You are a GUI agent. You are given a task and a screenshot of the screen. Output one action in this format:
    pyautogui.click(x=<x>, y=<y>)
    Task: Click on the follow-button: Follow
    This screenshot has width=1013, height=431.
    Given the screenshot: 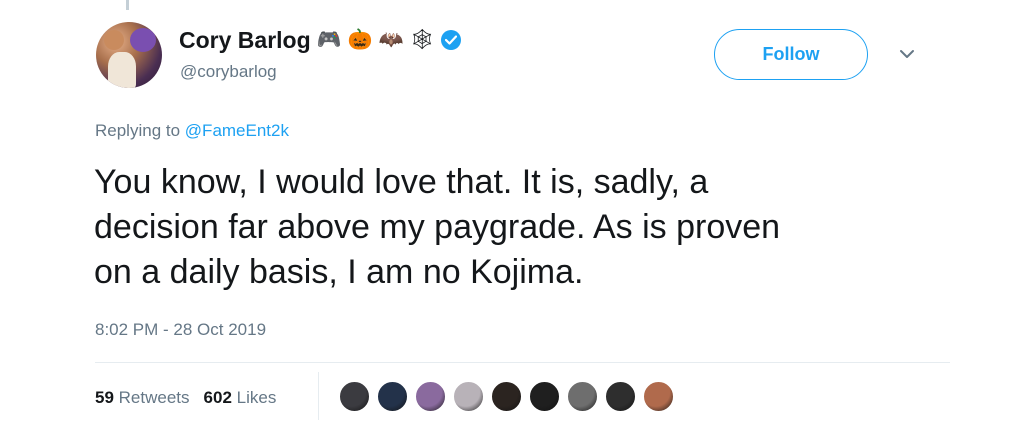 What is the action you would take?
    pyautogui.click(x=791, y=54)
    